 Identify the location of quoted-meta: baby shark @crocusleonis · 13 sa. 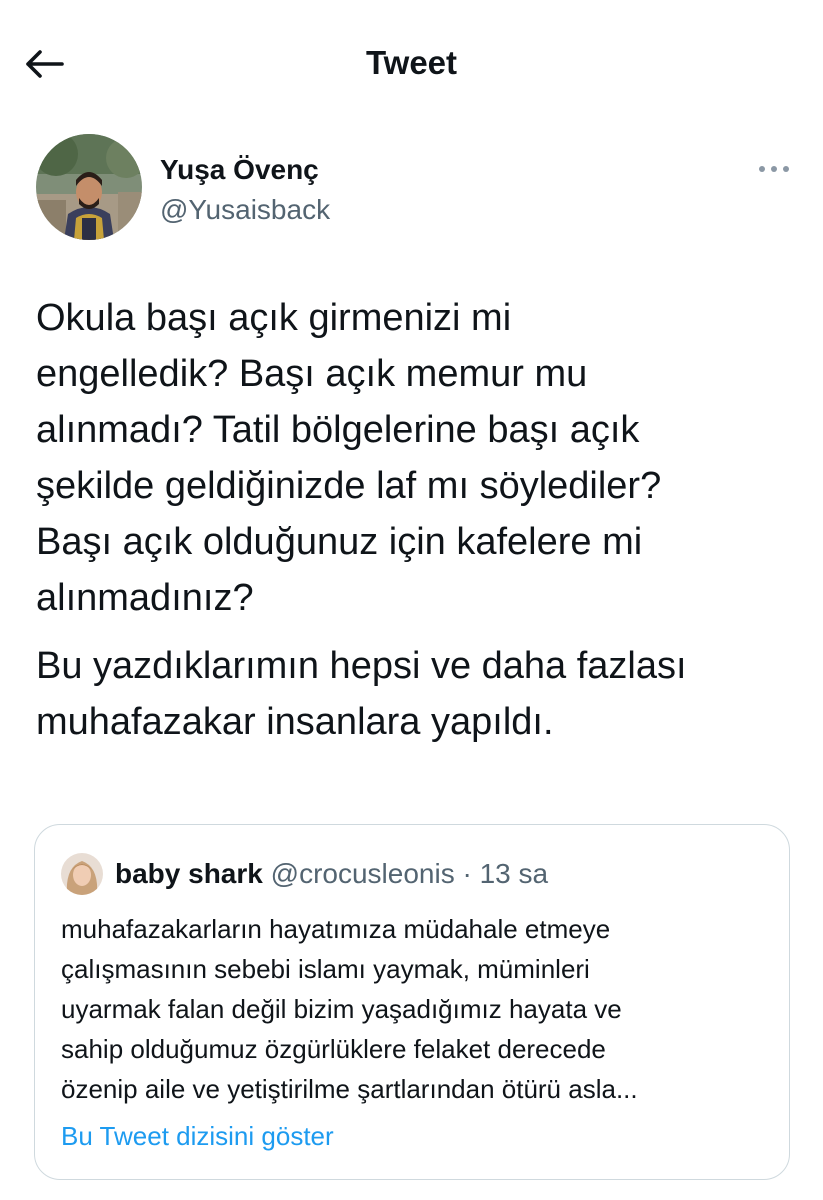
(331, 874).